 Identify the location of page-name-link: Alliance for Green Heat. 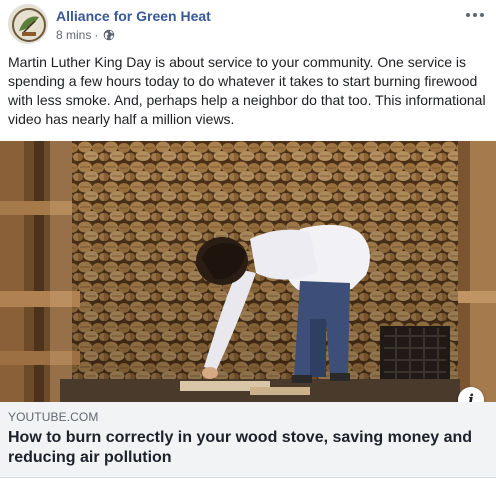
(133, 16).